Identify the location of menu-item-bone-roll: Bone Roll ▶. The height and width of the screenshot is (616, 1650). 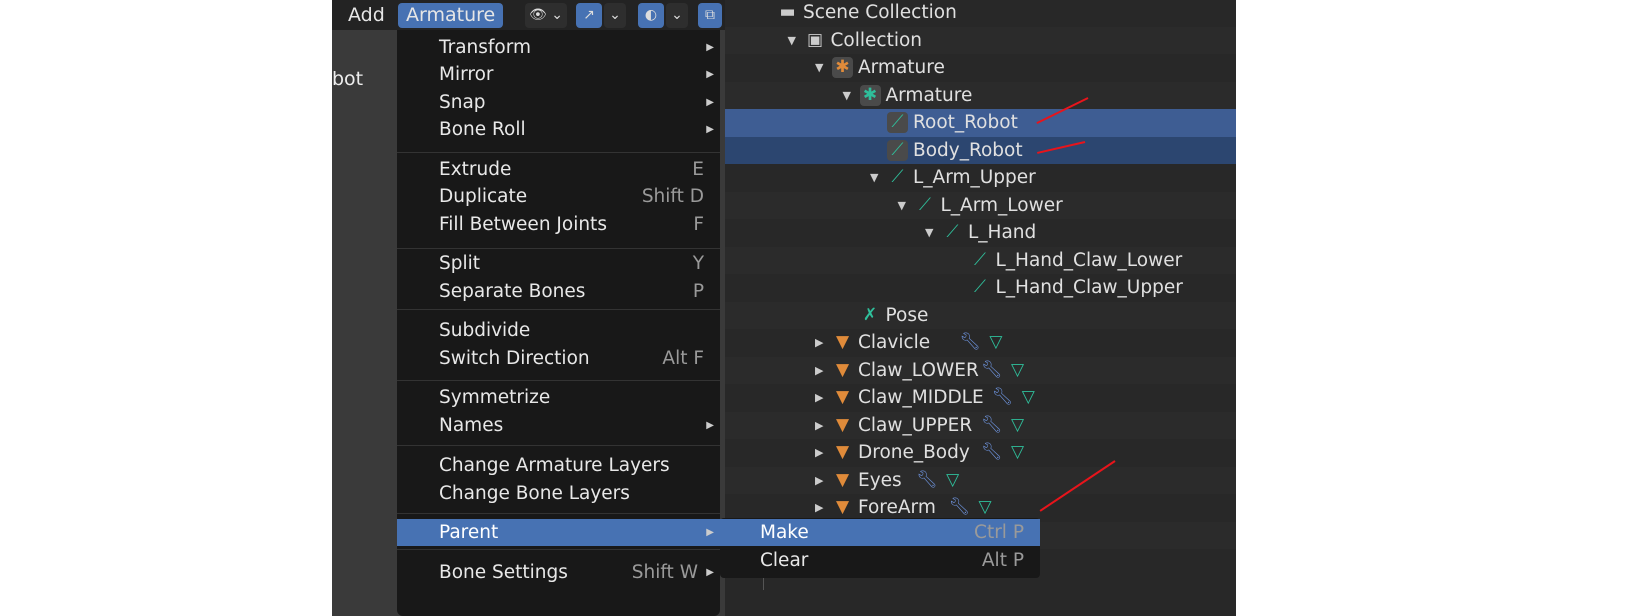
(558, 129).